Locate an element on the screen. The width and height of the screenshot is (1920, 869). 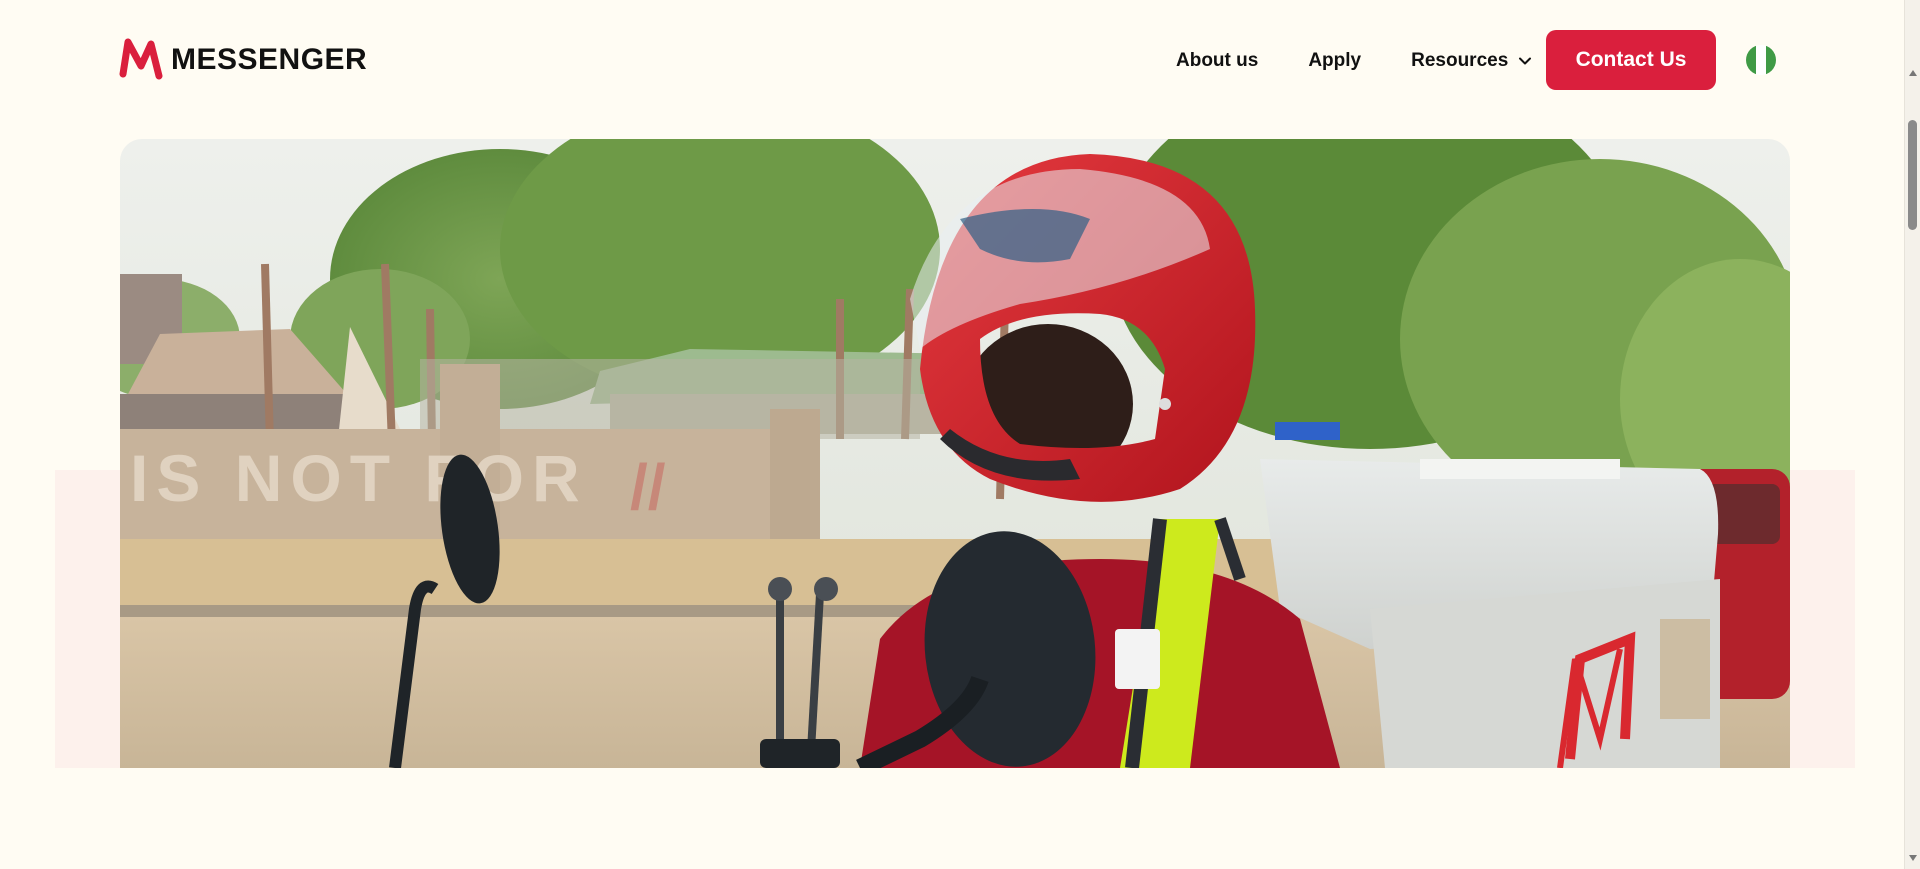
flag-stripe-middle is located at coordinates (1761, 60).